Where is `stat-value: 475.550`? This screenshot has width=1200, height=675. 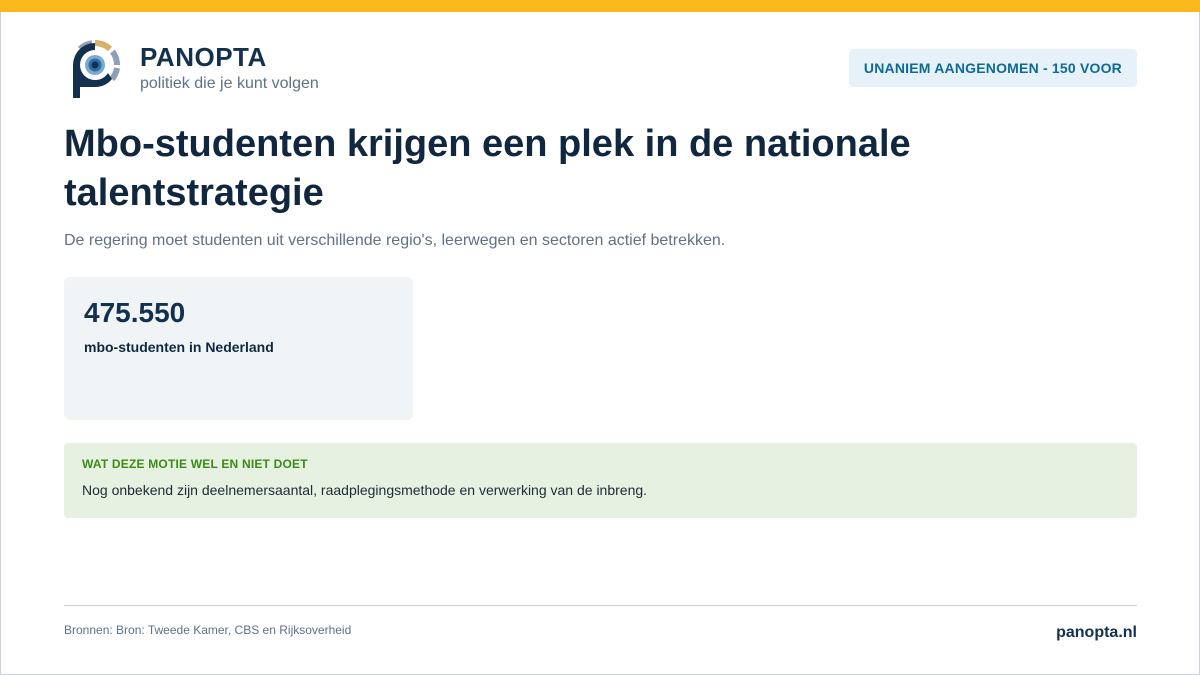
stat-value: 475.550 is located at coordinates (135, 312).